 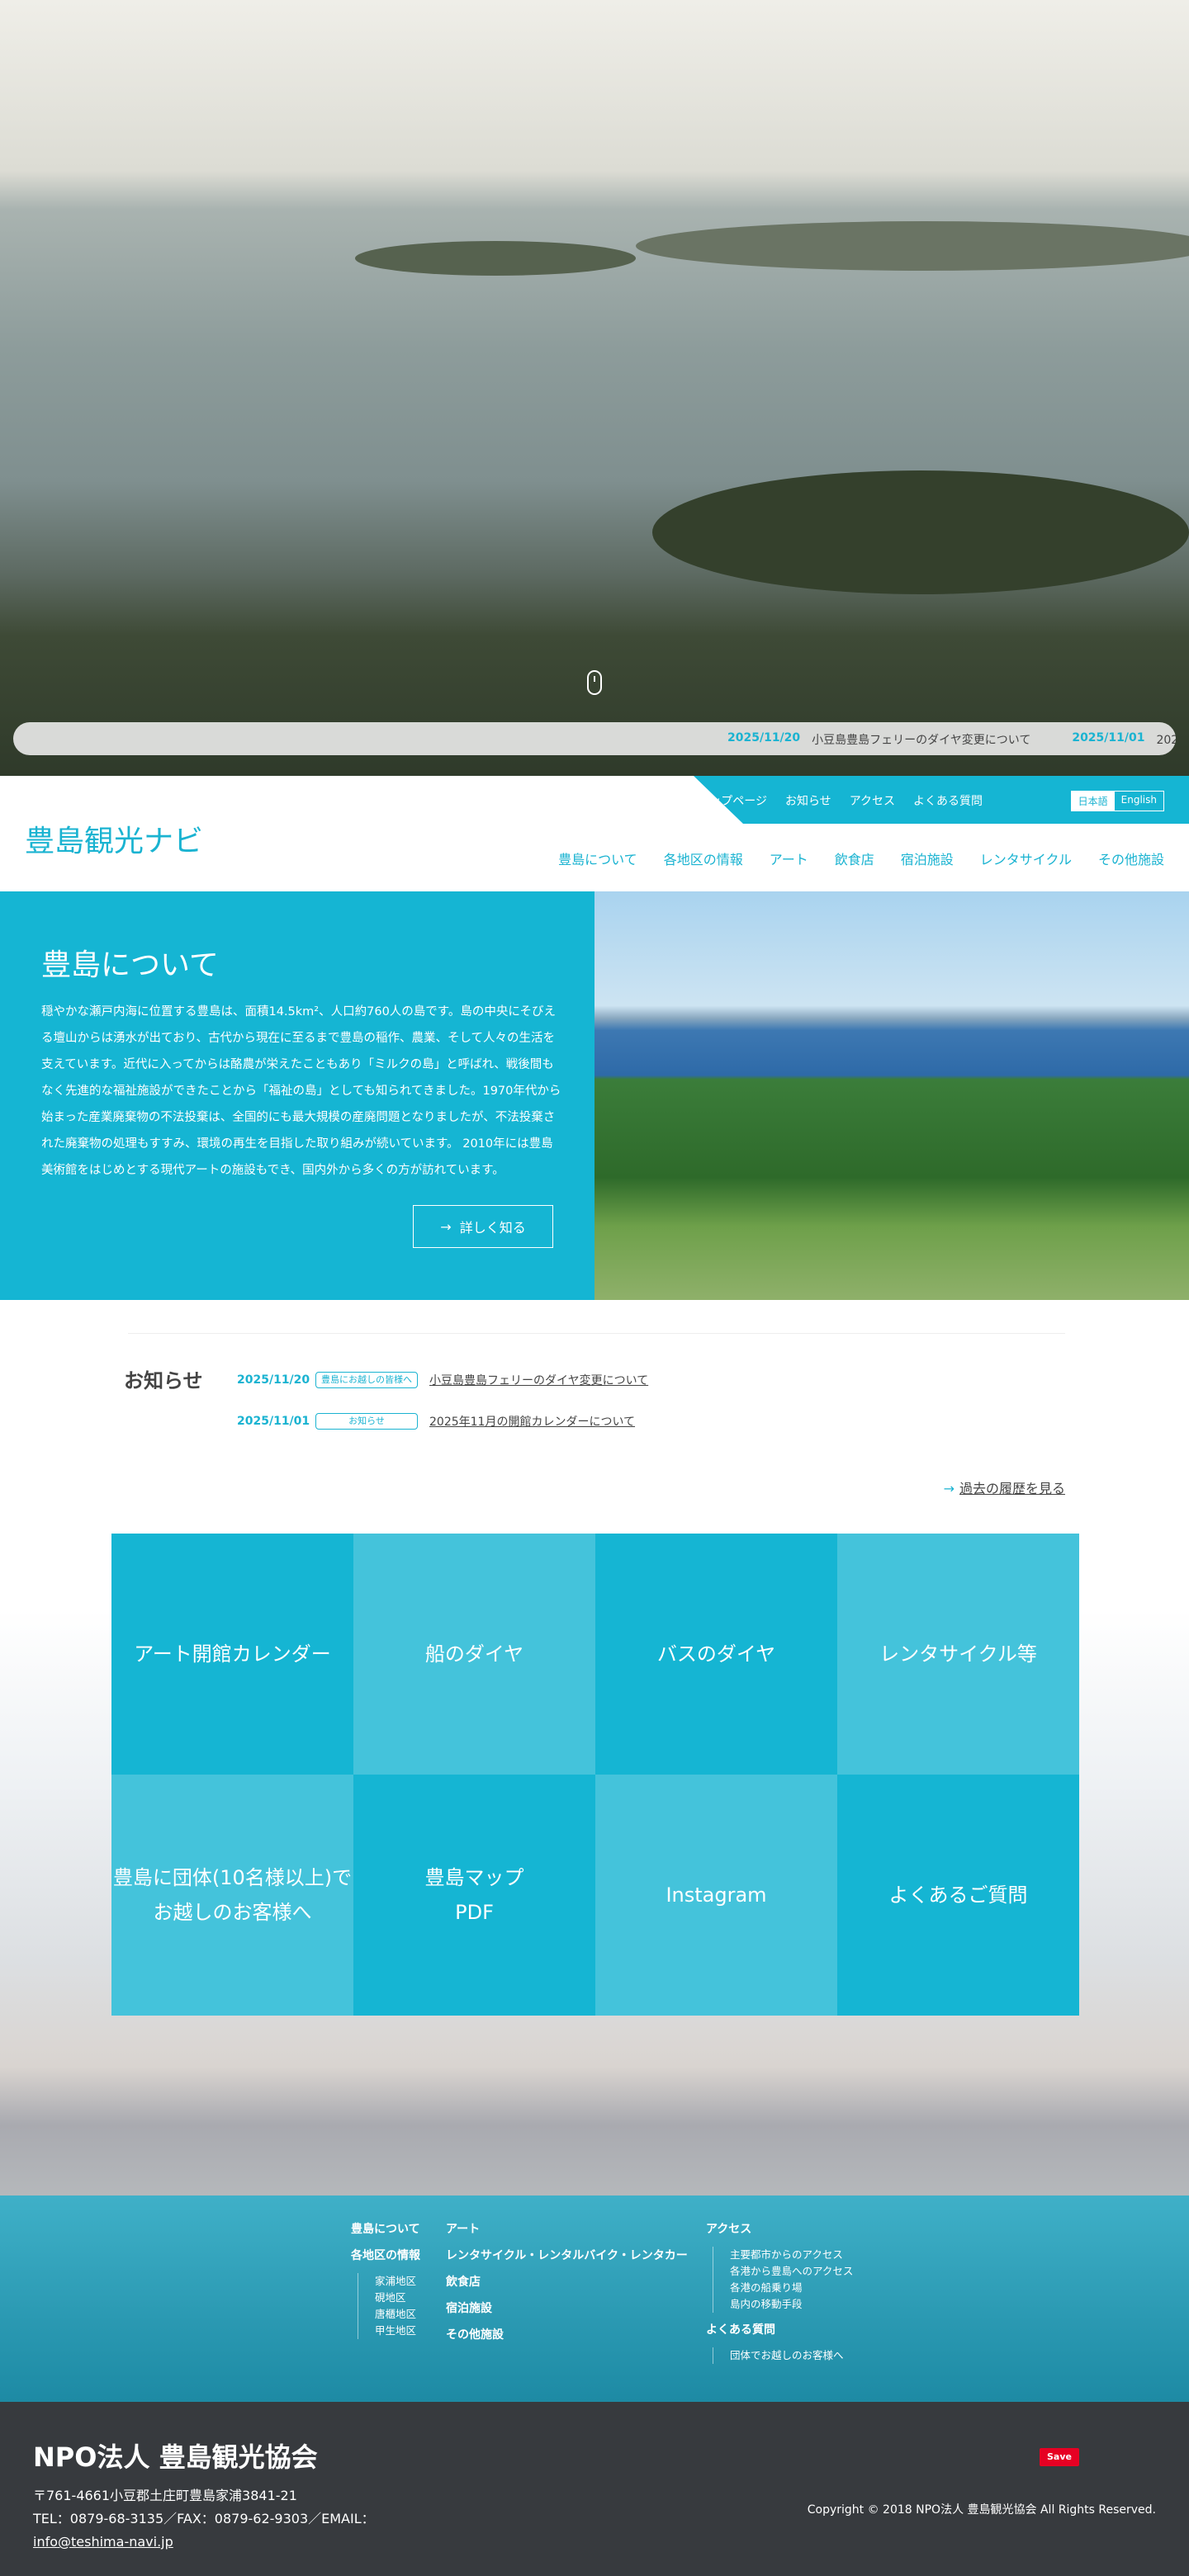 I want to click on tile-label: よくあるご質問, so click(x=958, y=1895).